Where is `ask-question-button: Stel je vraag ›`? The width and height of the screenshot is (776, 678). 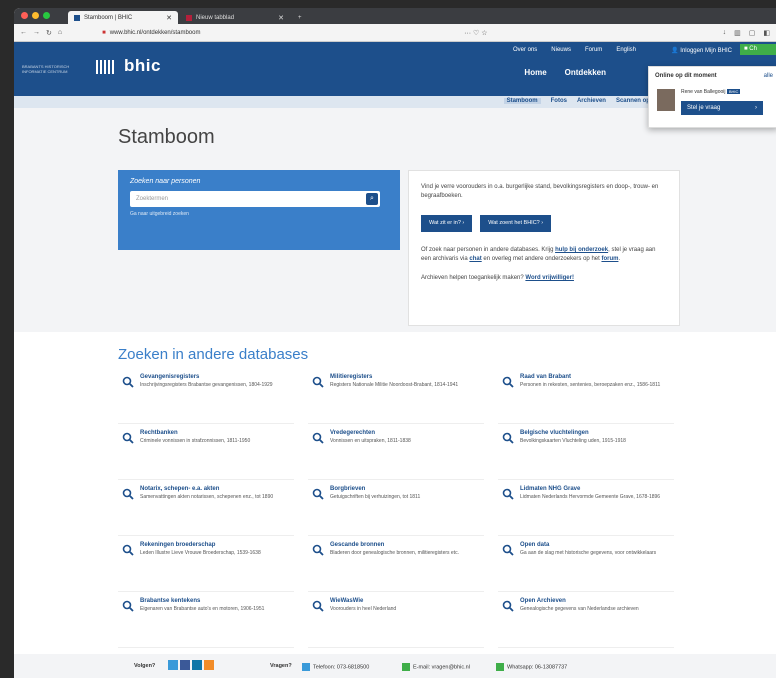
ask-question-button: Stel je vraag › is located at coordinates (722, 108).